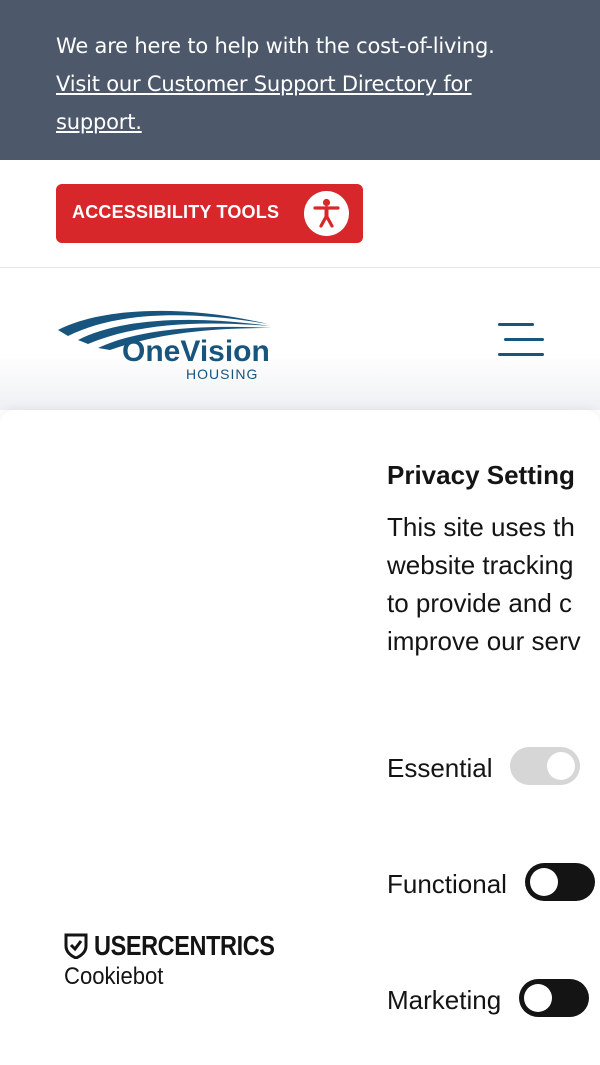 This screenshot has height=1065, width=600. I want to click on onevision-housing-logo: OneVision HOUSING, so click(172, 346).